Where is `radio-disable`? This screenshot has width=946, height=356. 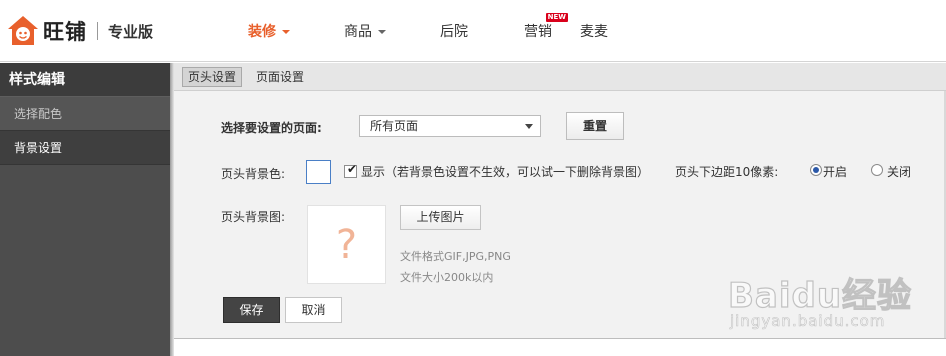 radio-disable is located at coordinates (877, 170).